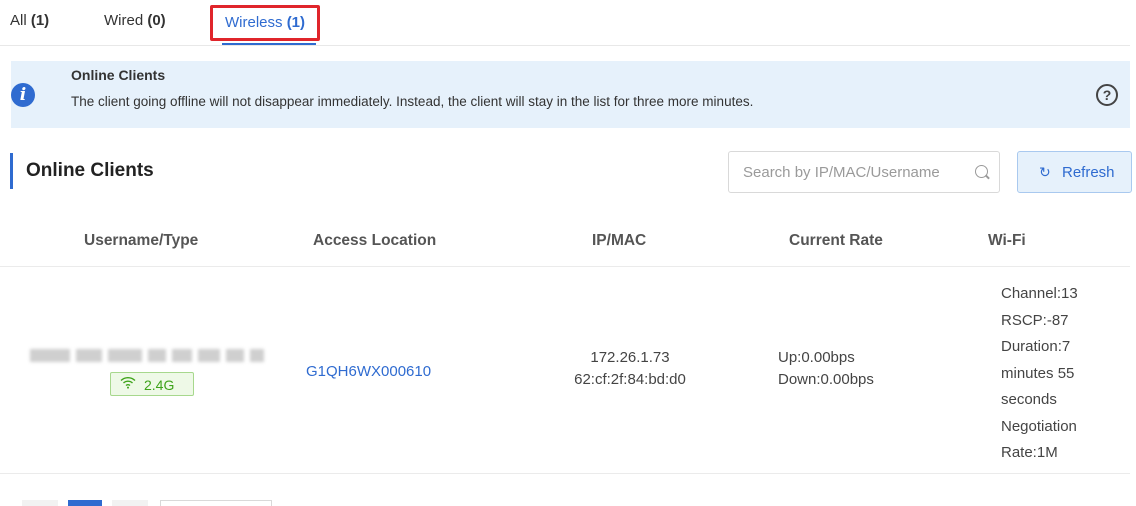 The width and height of the screenshot is (1136, 506). What do you see at coordinates (619, 240) in the screenshot?
I see `column-header-ip-mac: IP/MAC` at bounding box center [619, 240].